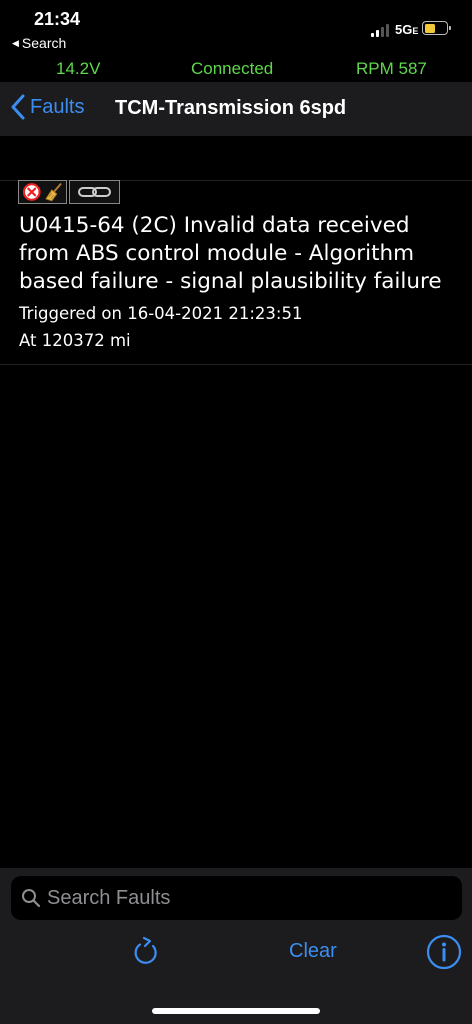 Image resolution: width=472 pixels, height=1024 pixels. Describe the element at coordinates (146, 951) in the screenshot. I see `refresh-icon` at that location.